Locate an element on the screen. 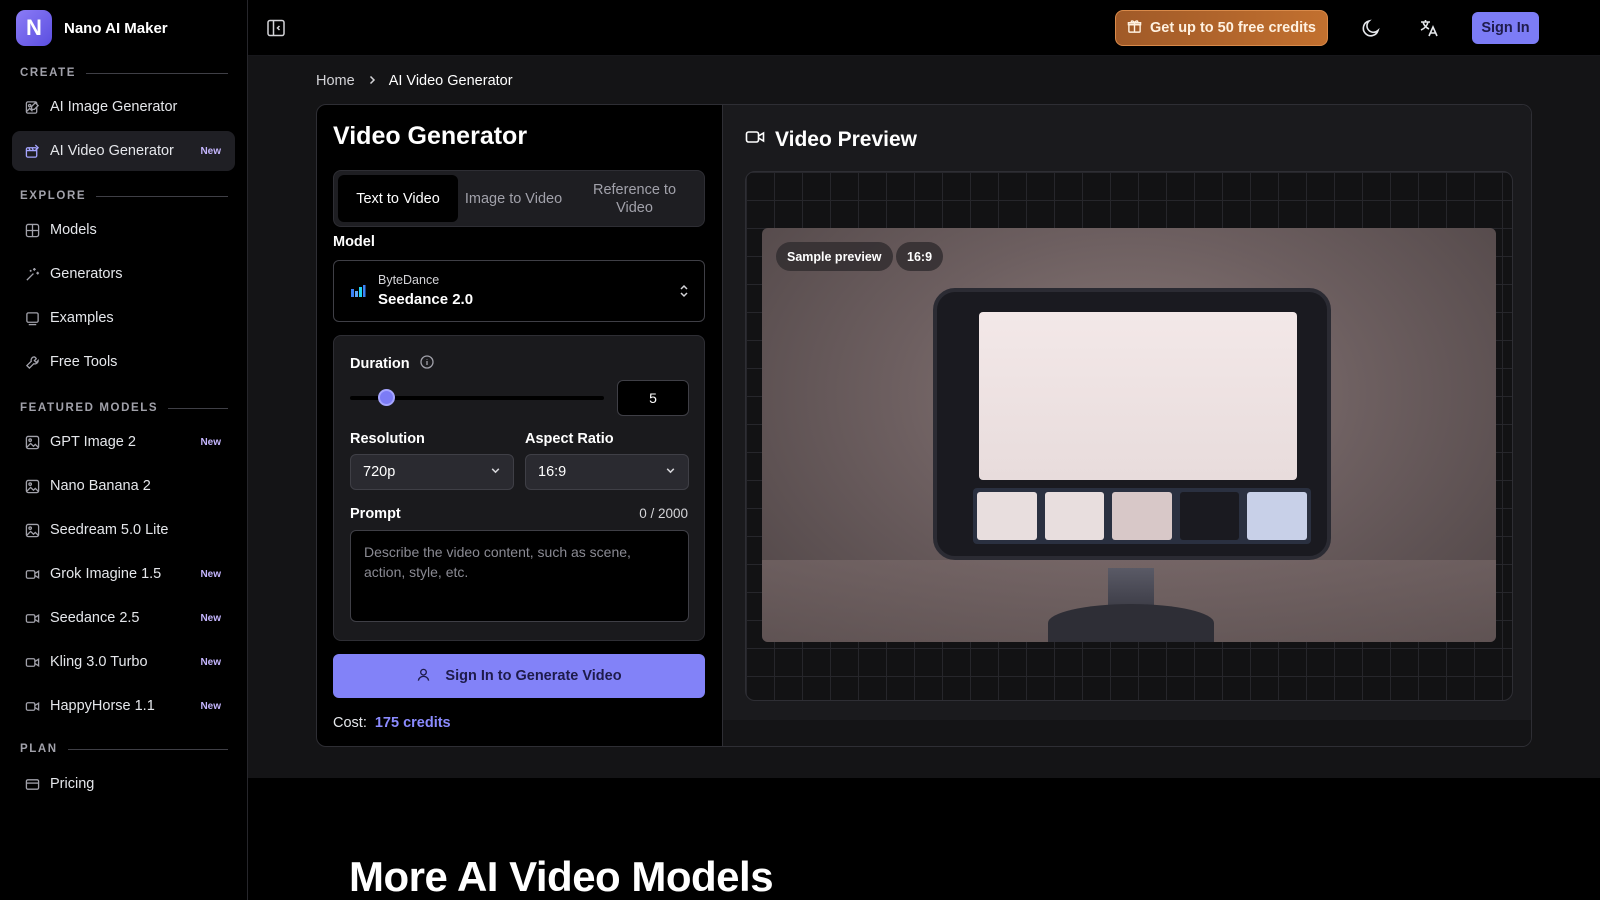 The width and height of the screenshot is (1600, 900). model-select: ByteDance Seedance 2.0 is located at coordinates (519, 291).